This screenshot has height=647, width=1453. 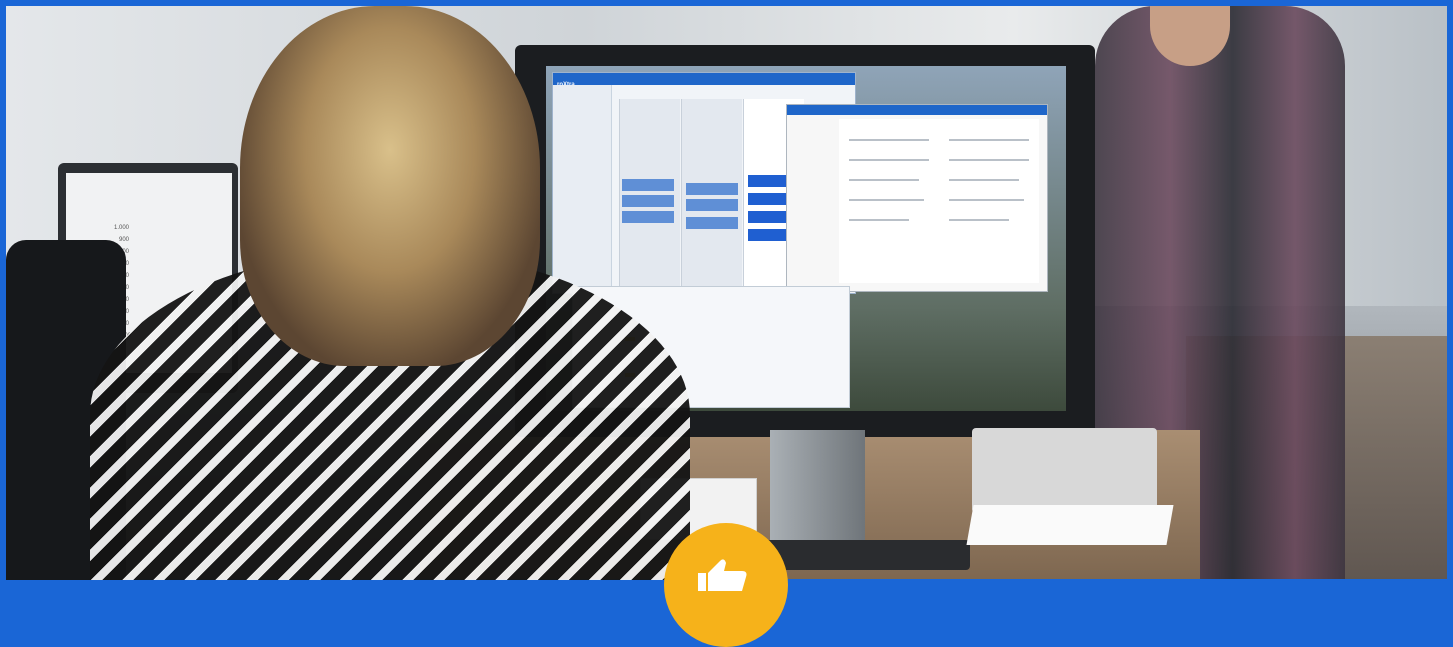 I want to click on document-window, so click(x=917, y=198).